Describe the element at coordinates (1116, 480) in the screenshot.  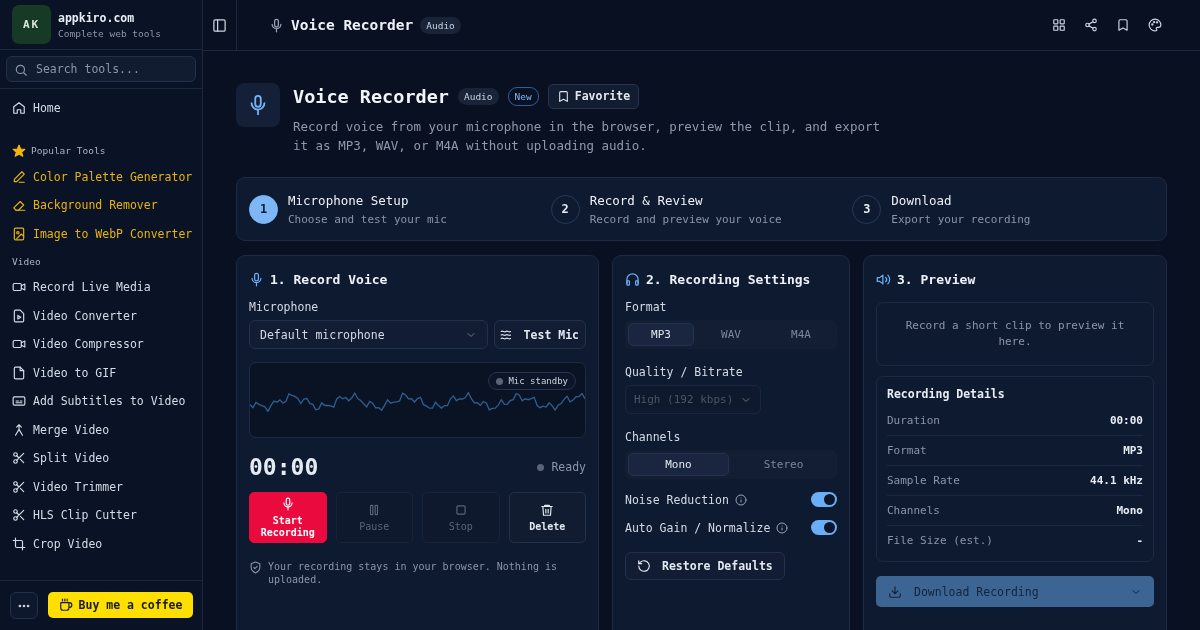
I see `detail-value: 44.1 kHz` at that location.